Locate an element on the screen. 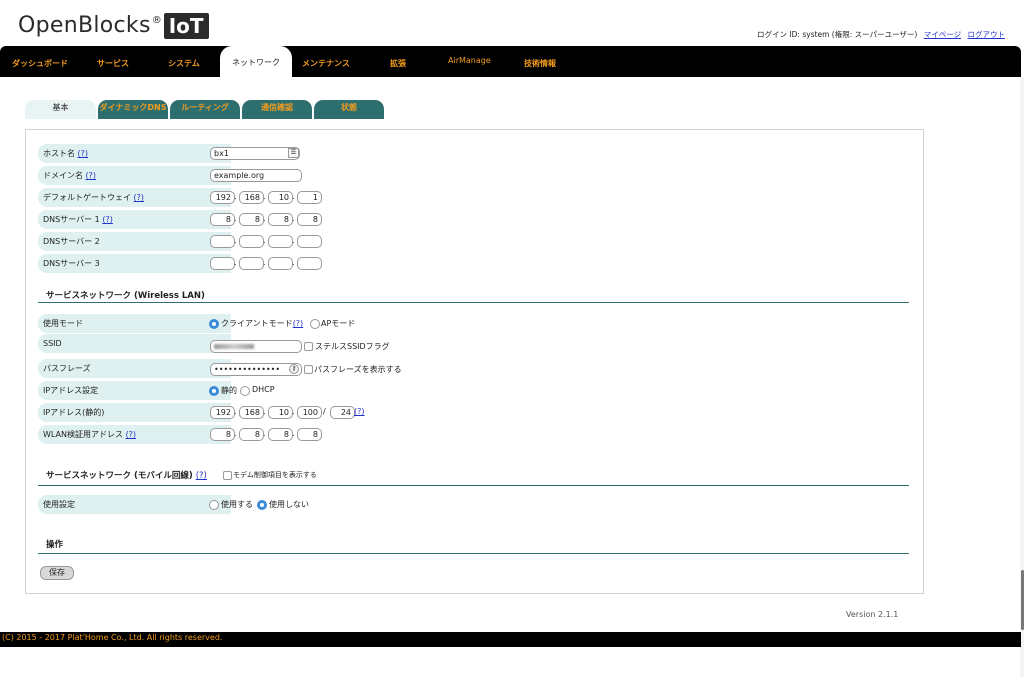 The height and width of the screenshot is (677, 1024). tab-routing: ルーティング is located at coordinates (205, 109).